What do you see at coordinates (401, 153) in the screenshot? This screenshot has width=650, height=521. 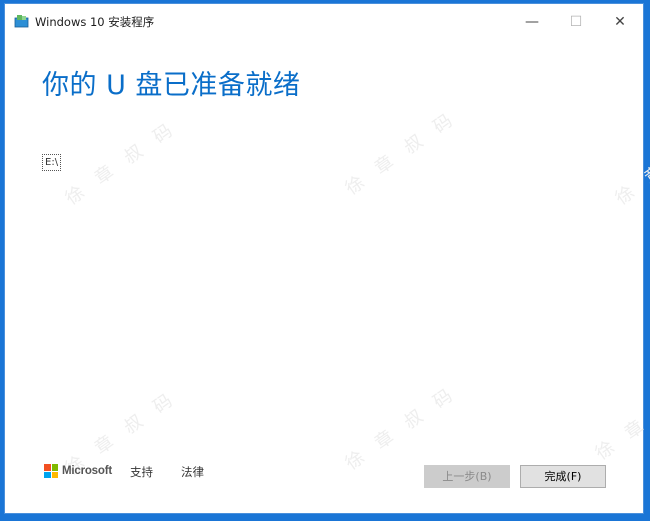 I see `watermark-2: 徐 章 叔 码` at bounding box center [401, 153].